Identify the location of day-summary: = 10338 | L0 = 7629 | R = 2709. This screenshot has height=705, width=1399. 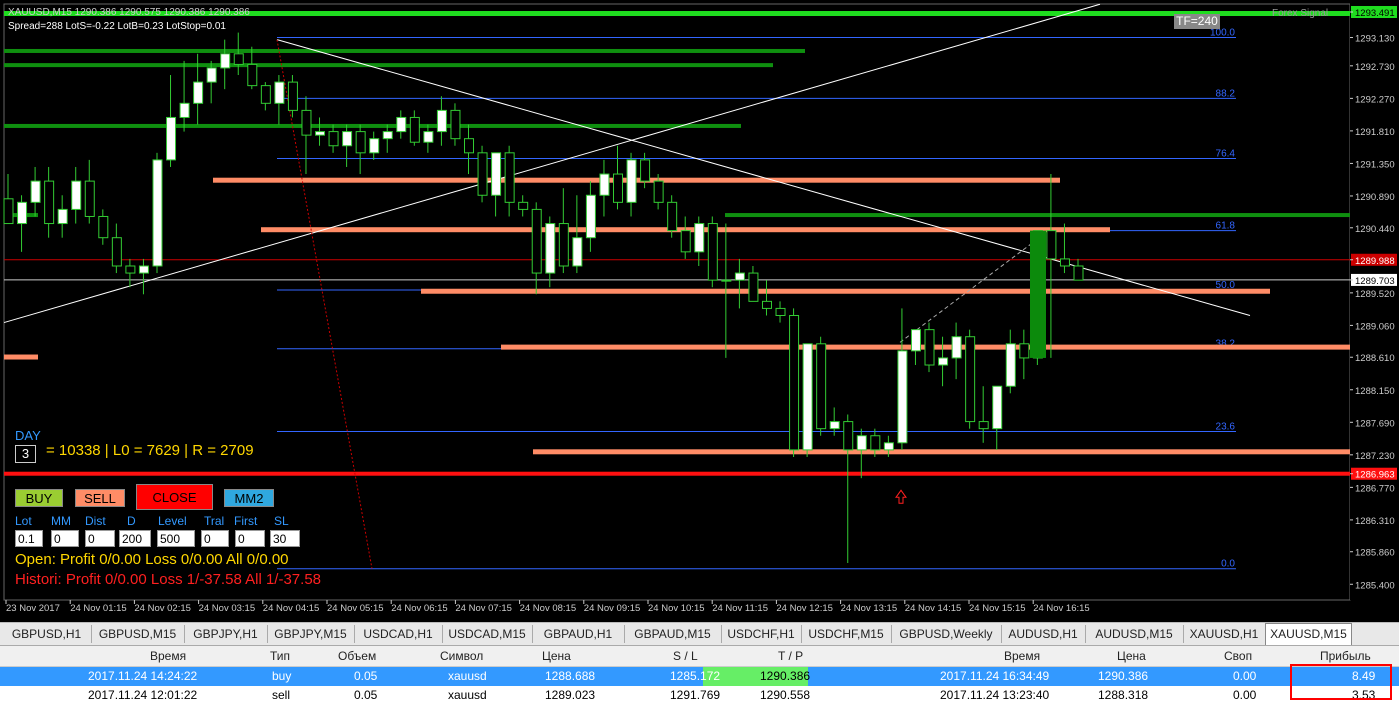
(150, 450).